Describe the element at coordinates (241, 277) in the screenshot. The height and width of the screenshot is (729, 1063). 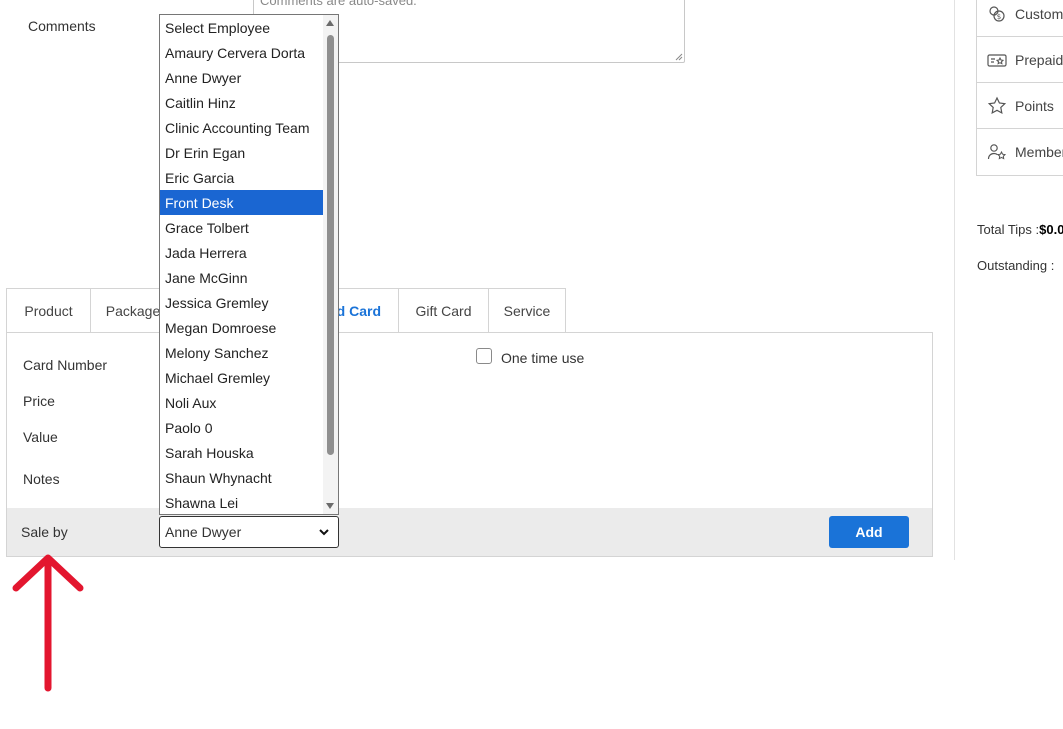
I see `dropdown-option: Jane McGinn` at that location.